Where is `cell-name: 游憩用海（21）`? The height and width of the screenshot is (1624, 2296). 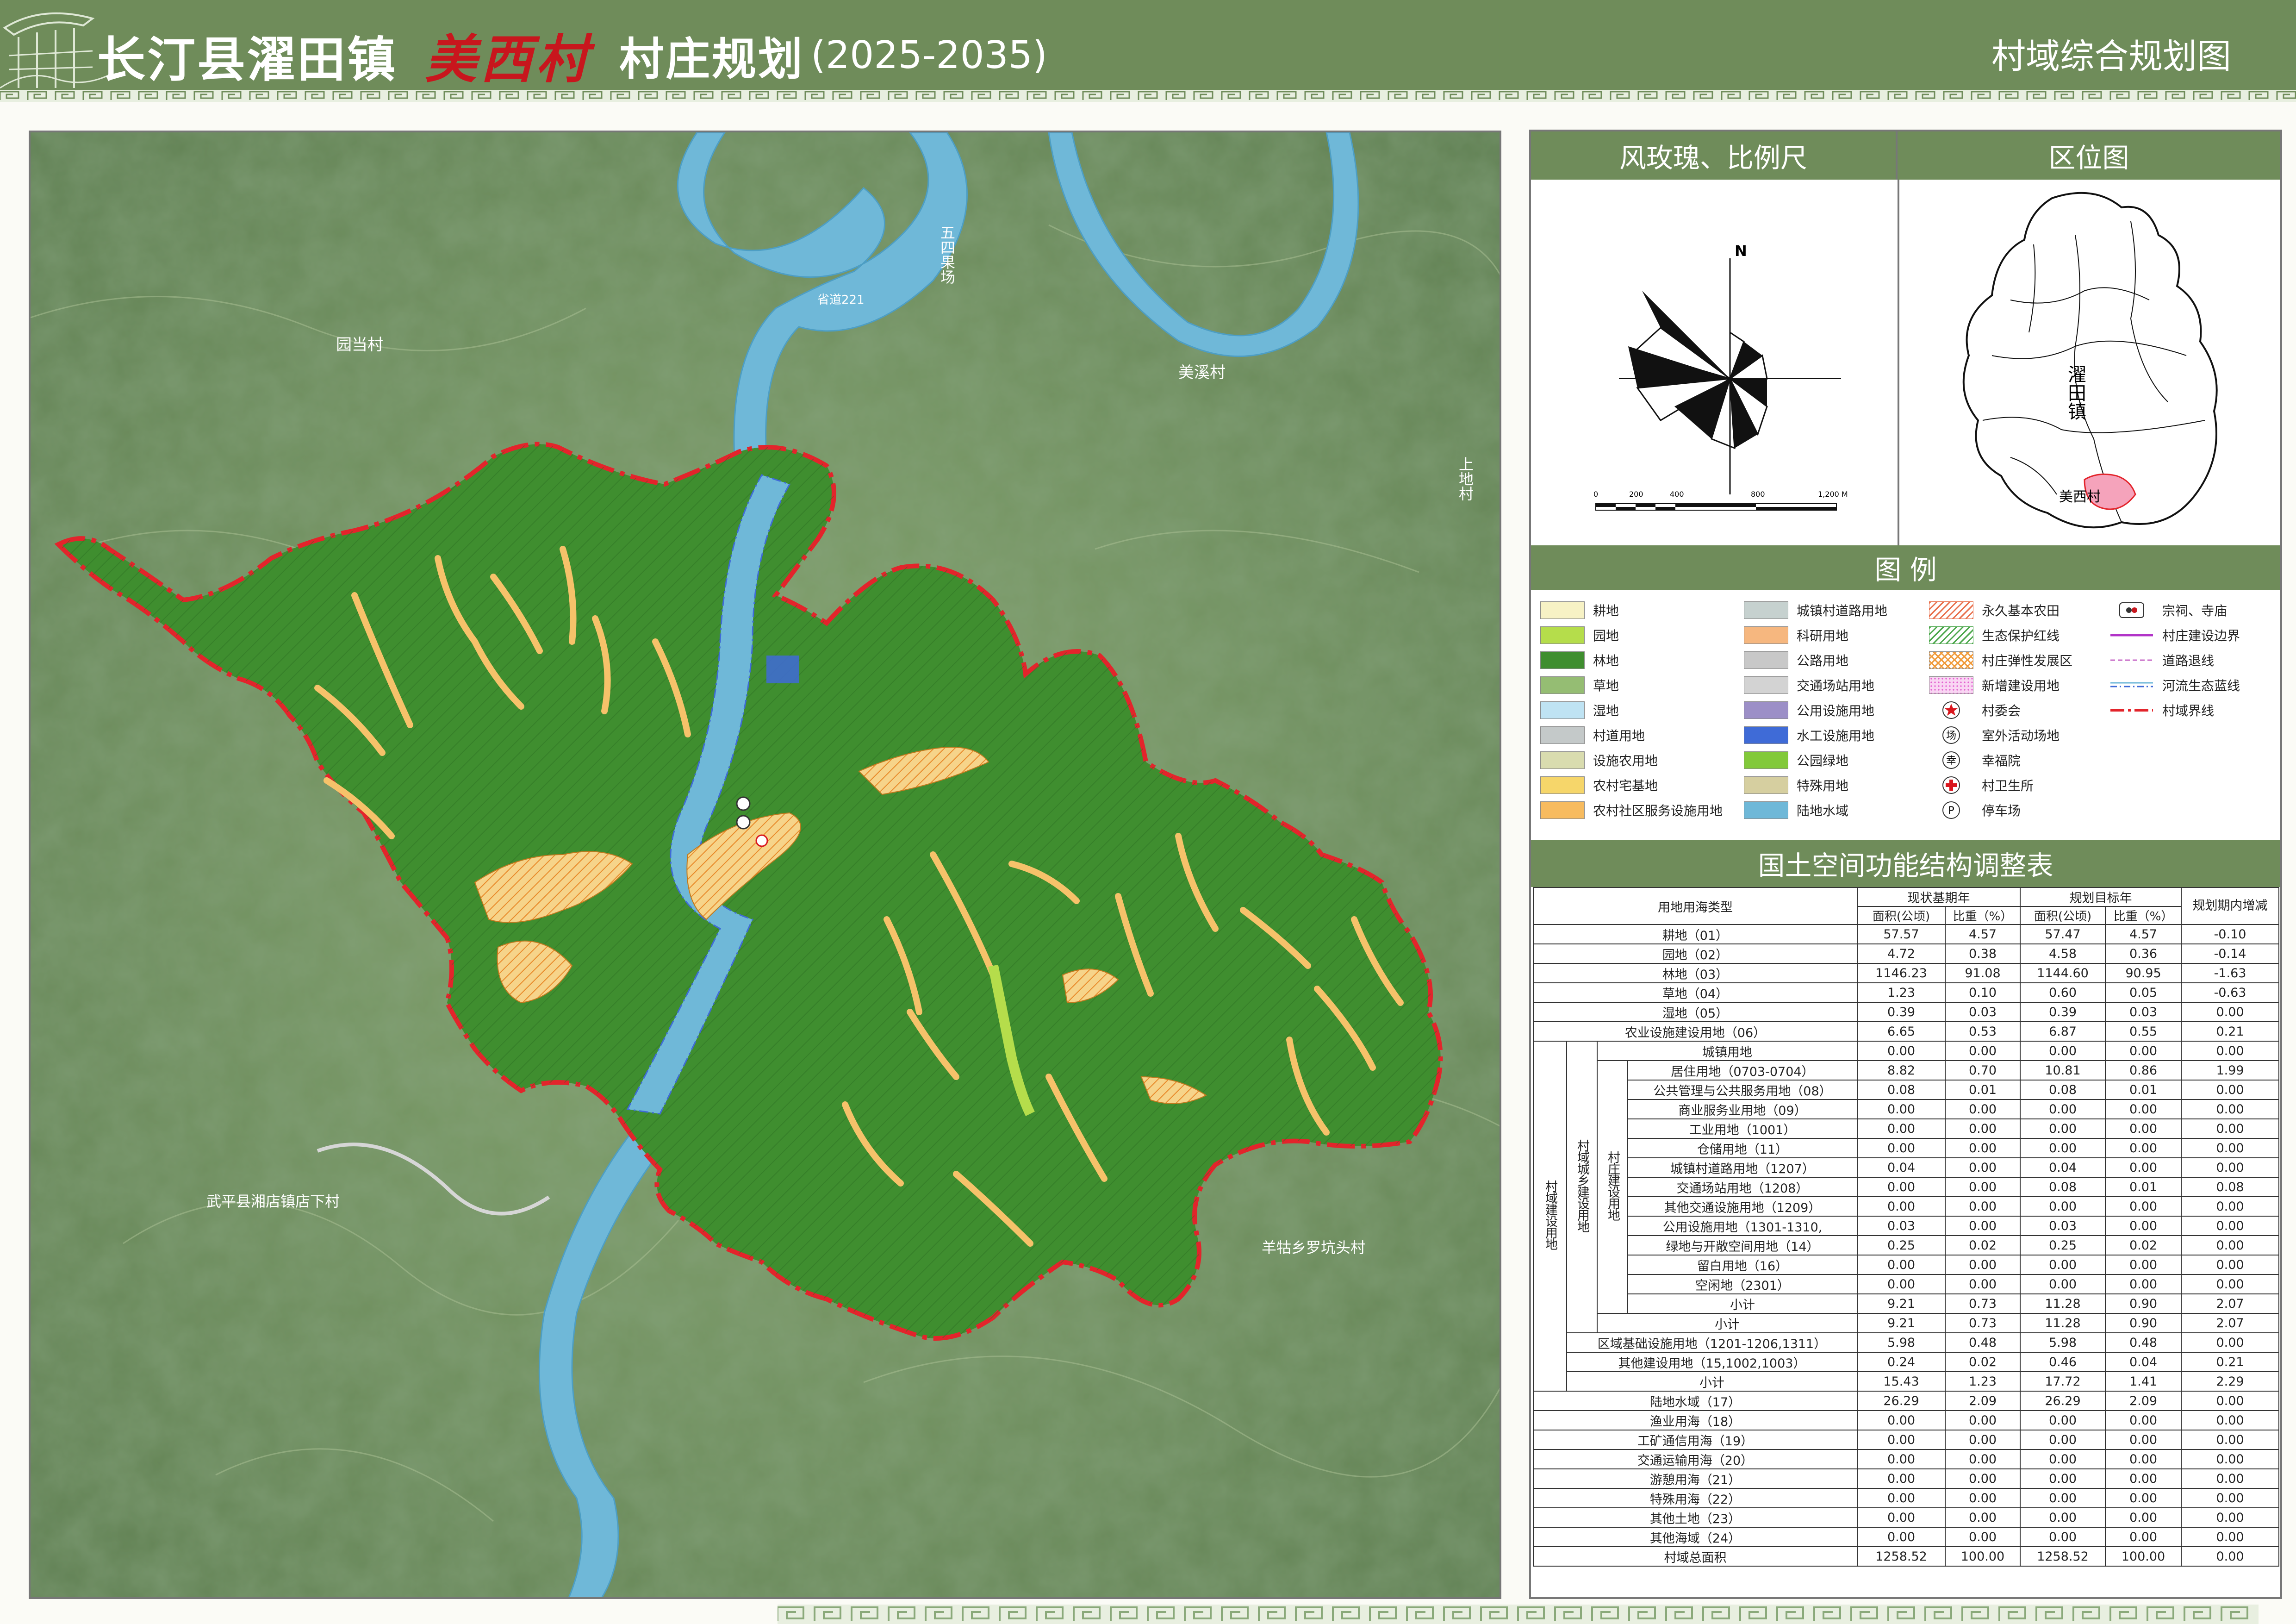
cell-name: 游憩用海（21） is located at coordinates (1695, 1478).